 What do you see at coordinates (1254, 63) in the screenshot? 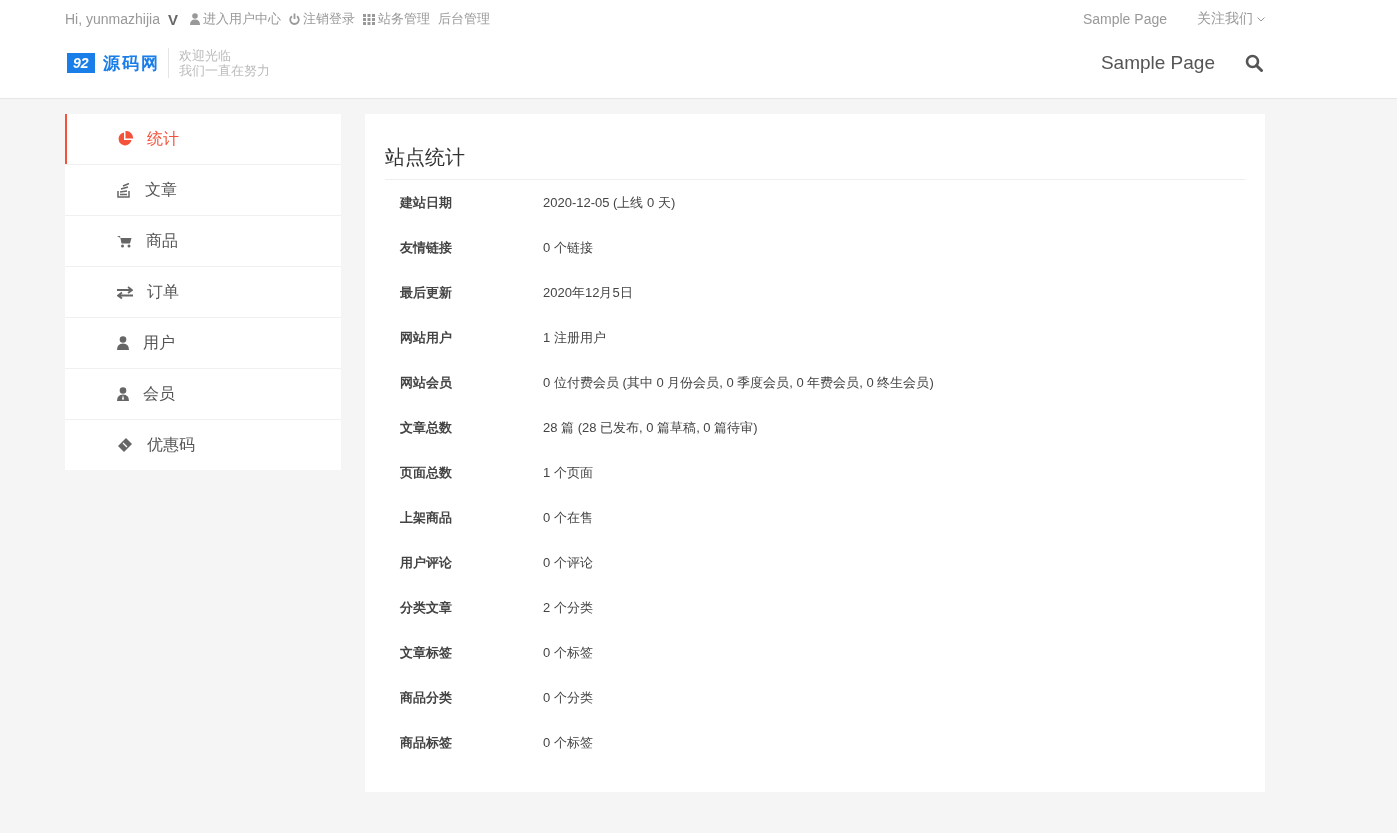
I see `search-icon` at bounding box center [1254, 63].